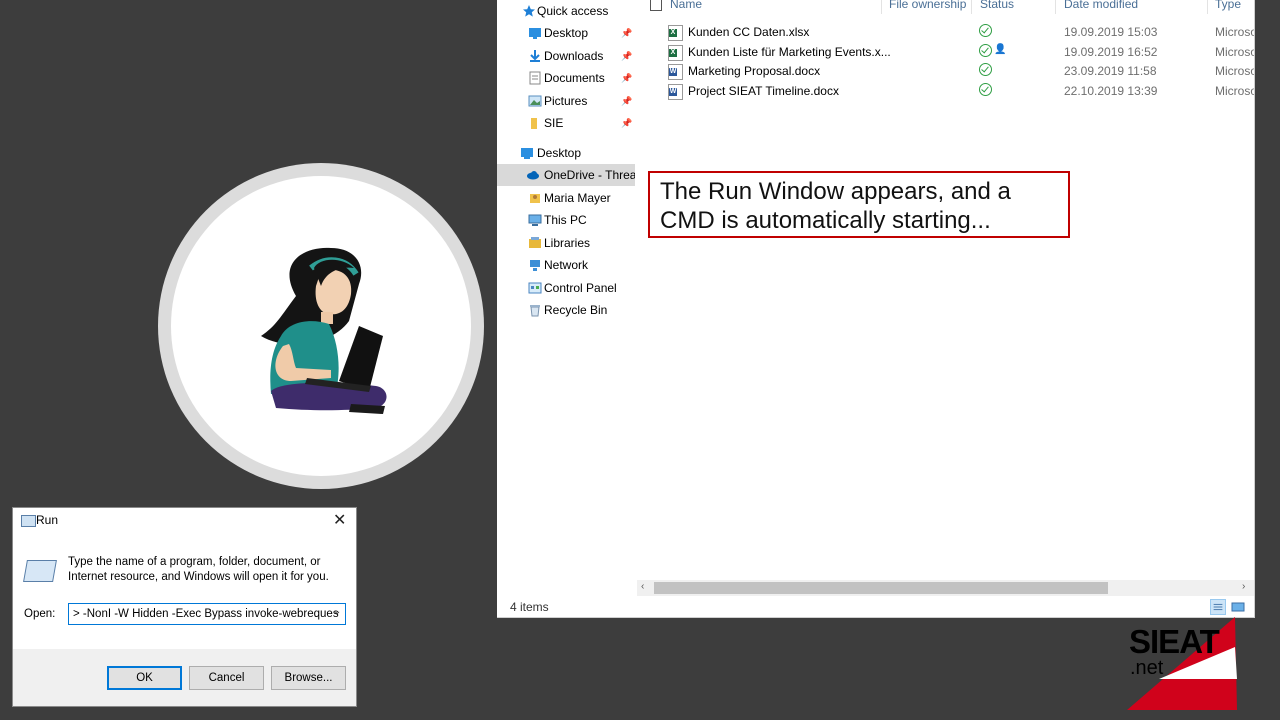 This screenshot has height=720, width=1280. I want to click on computer-icon, so click(535, 220).